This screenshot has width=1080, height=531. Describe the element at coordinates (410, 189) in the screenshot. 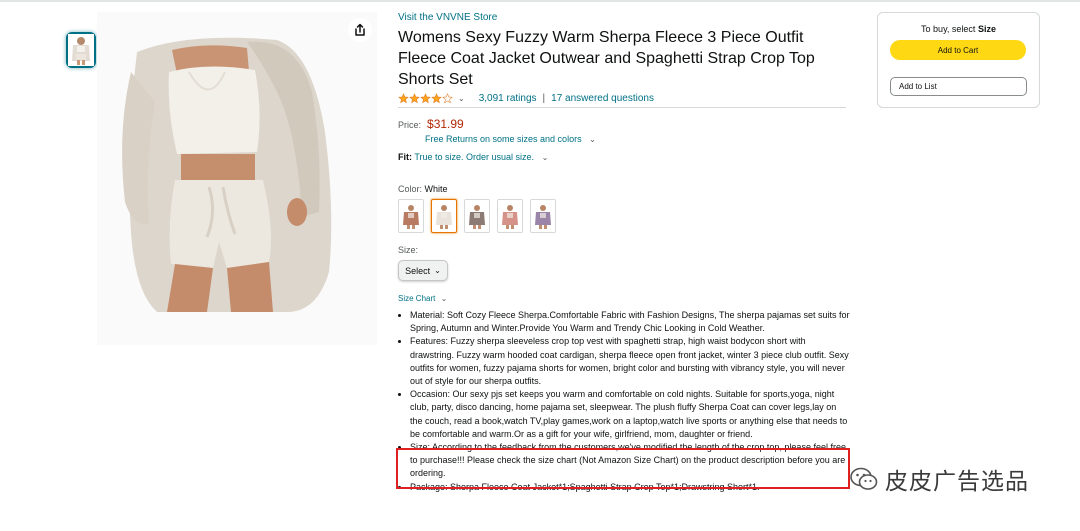

I see `color-label: Color:` at that location.